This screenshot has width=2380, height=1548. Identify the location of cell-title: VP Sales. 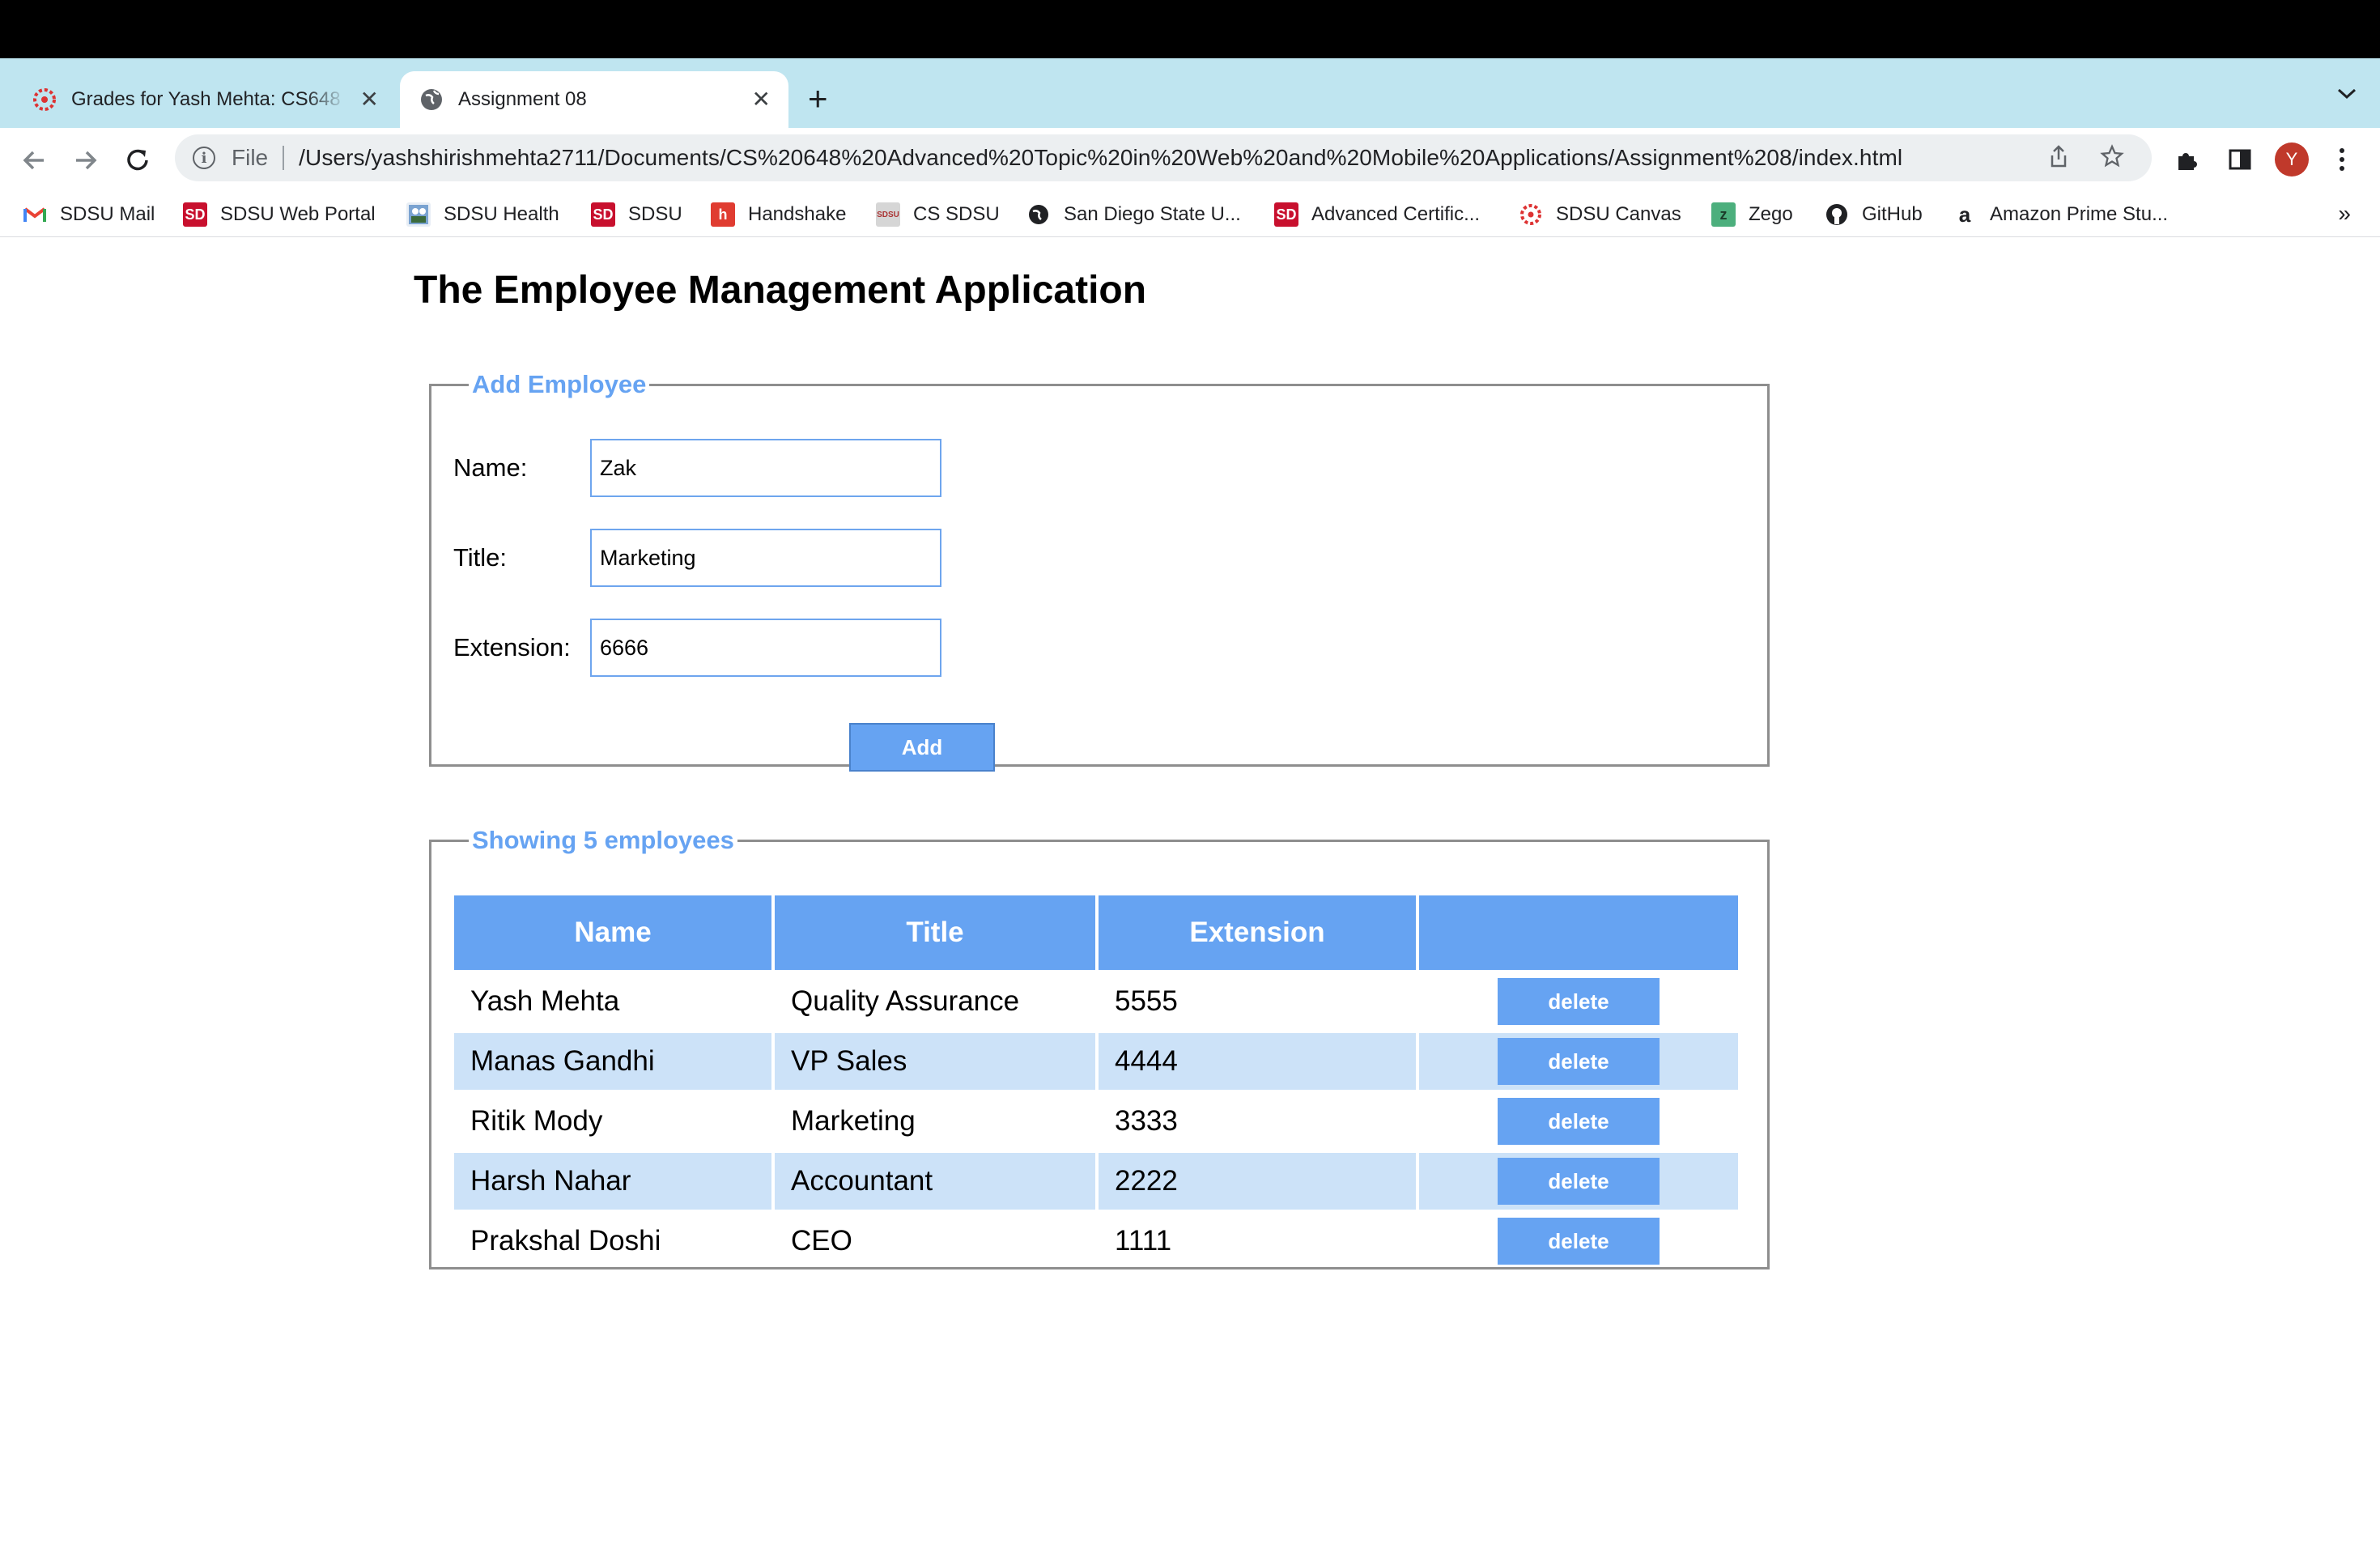
(935, 1061).